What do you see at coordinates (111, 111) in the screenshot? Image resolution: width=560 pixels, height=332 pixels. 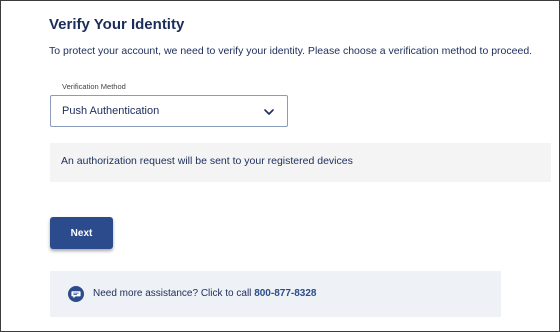 I see `selected-method-value: Push Authentication` at bounding box center [111, 111].